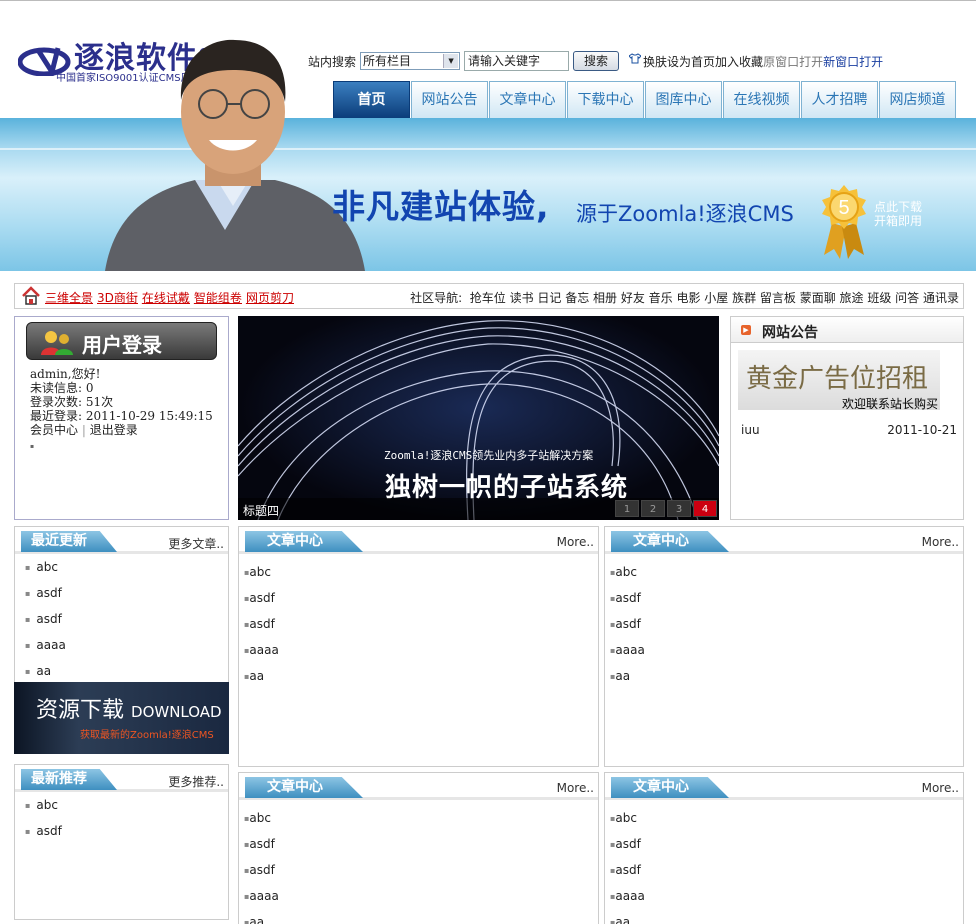 Image resolution: width=976 pixels, height=924 pixels. What do you see at coordinates (62, 388) in the screenshot?
I see `login-unread: 未读信息: 0` at bounding box center [62, 388].